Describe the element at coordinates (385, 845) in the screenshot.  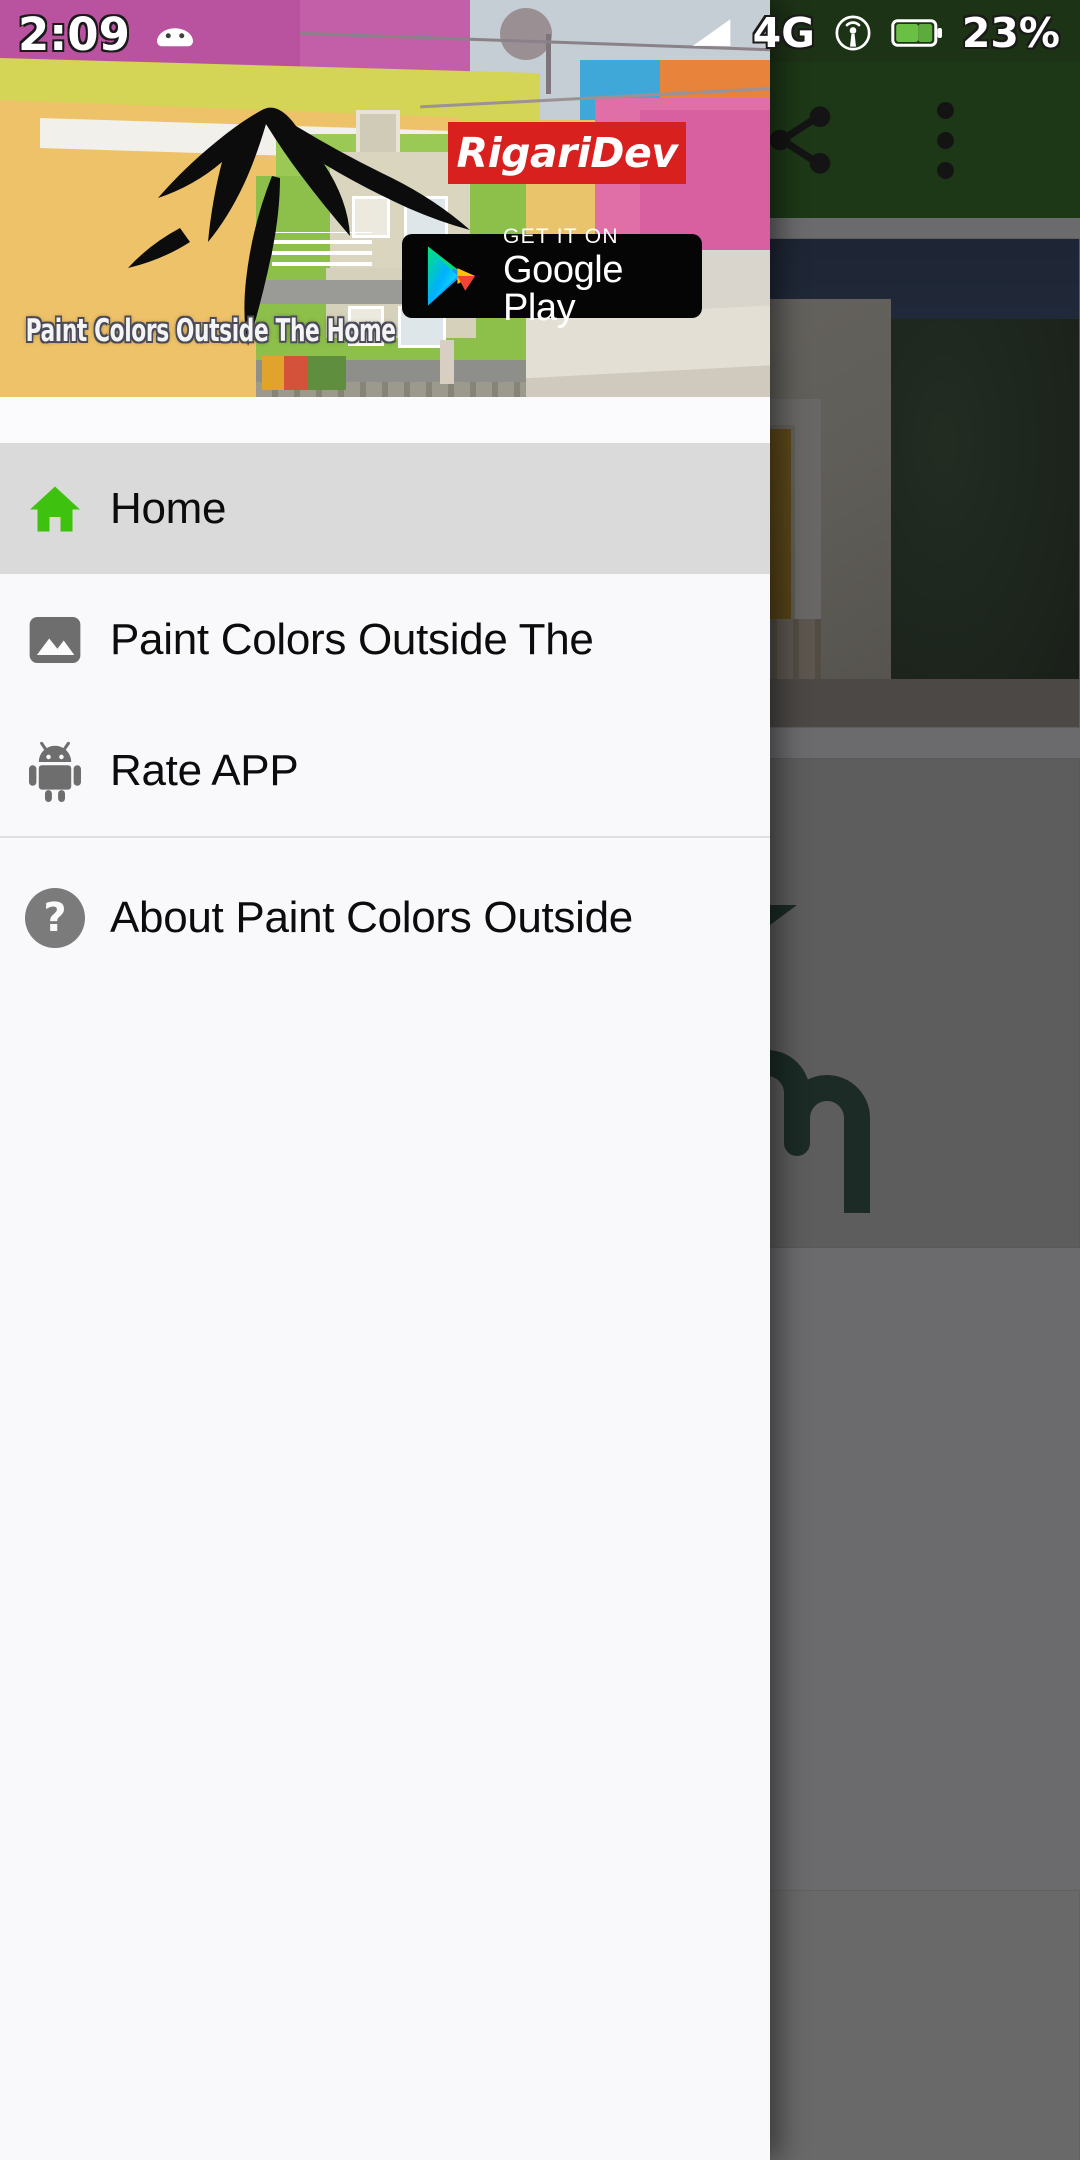
I see `drawer-spacer` at that location.